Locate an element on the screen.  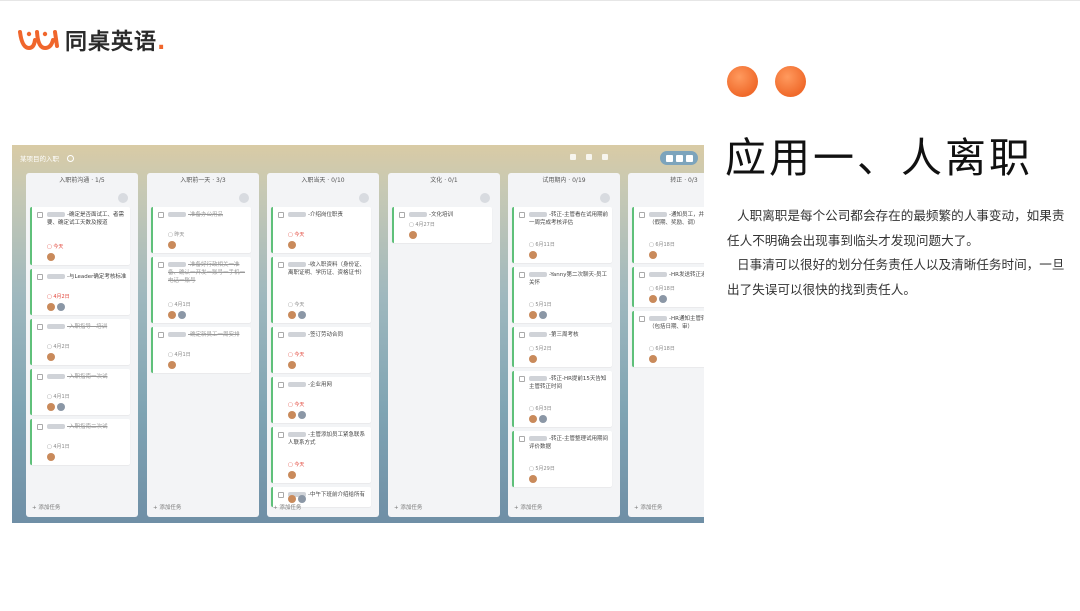
task-due-date: ▢ 6月18日 is located at coordinates (662, 289).